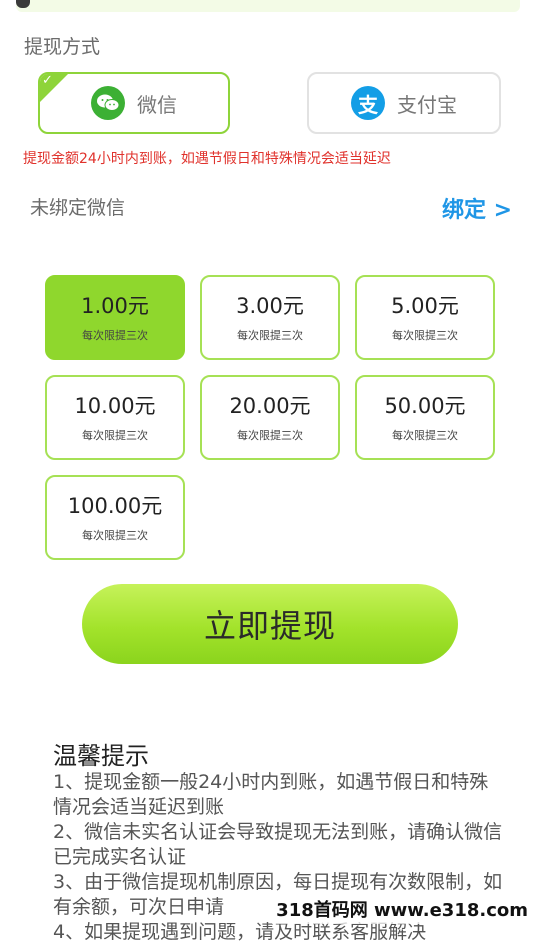  Describe the element at coordinates (115, 505) in the screenshot. I see `amount-value: 100.00元` at that location.